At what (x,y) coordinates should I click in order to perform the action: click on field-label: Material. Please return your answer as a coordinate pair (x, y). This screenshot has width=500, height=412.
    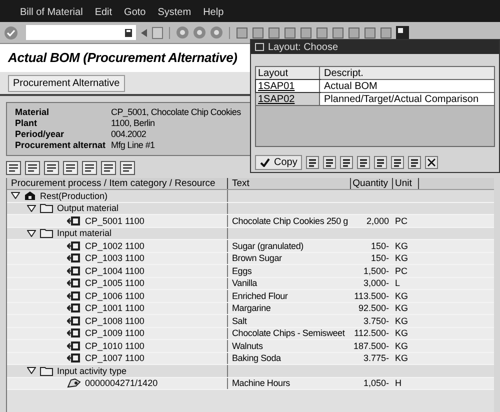
    Looking at the image, I should click on (32, 112).